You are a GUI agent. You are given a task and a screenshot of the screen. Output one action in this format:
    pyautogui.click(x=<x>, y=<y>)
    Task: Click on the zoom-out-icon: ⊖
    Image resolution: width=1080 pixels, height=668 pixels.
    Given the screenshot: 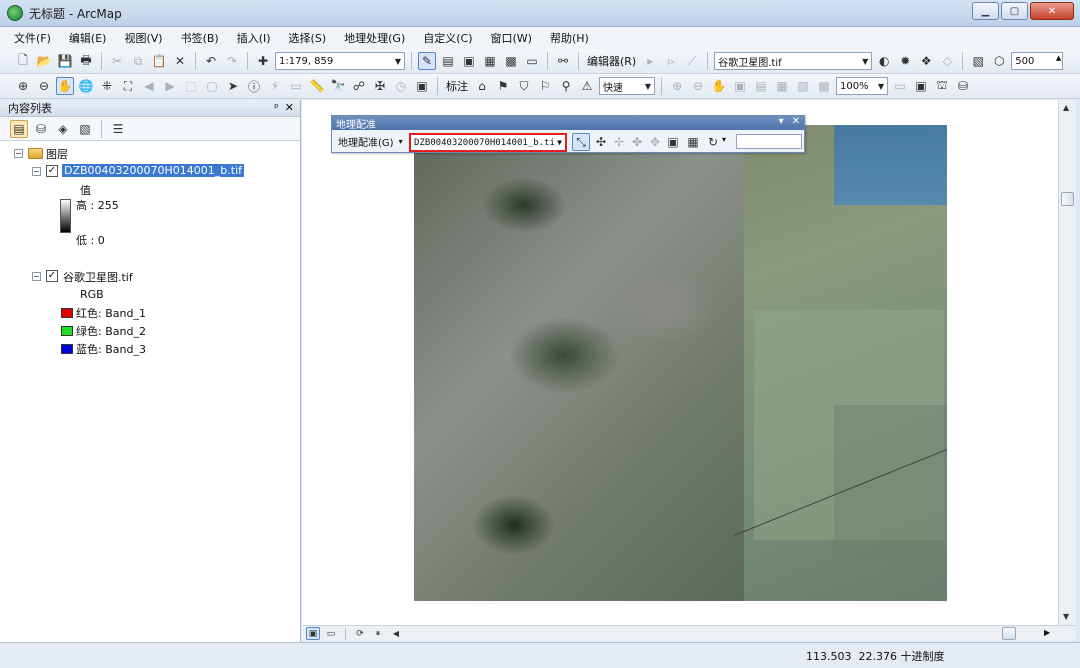 What is the action you would take?
    pyautogui.click(x=44, y=86)
    